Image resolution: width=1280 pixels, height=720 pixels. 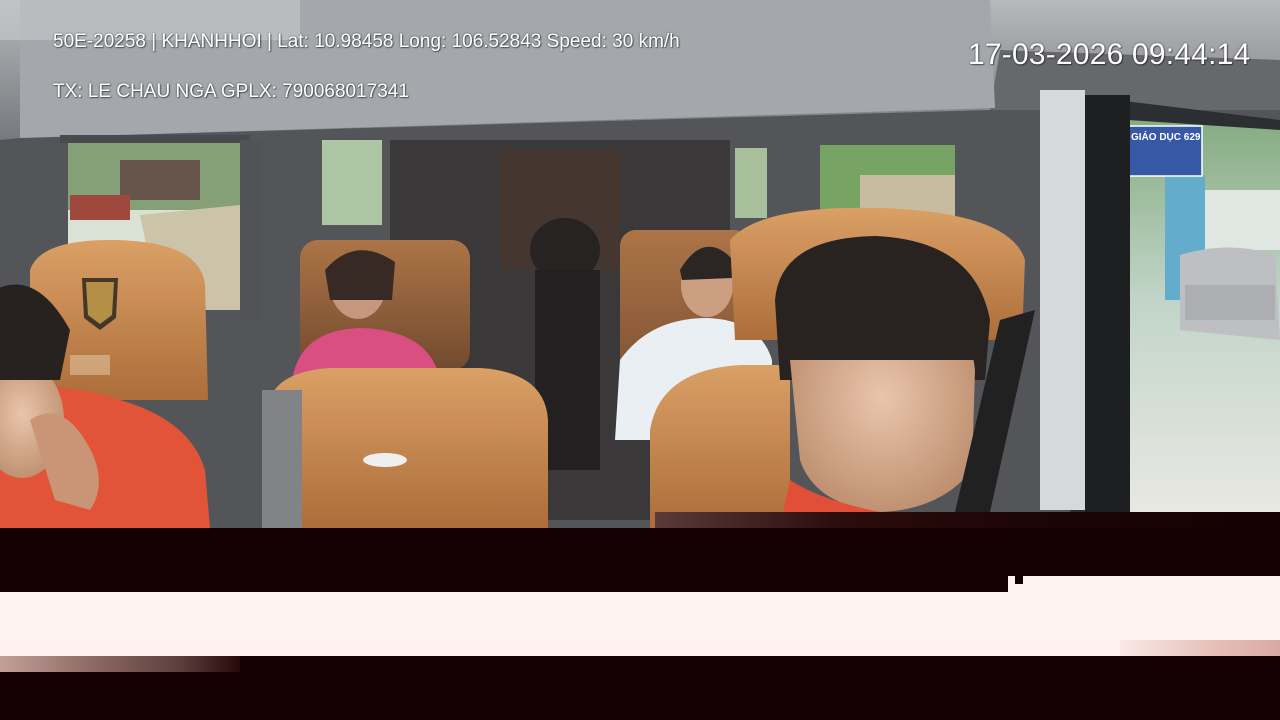 I want to click on school-sign-text: GIÁO DỤC 629, so click(x=1166, y=137).